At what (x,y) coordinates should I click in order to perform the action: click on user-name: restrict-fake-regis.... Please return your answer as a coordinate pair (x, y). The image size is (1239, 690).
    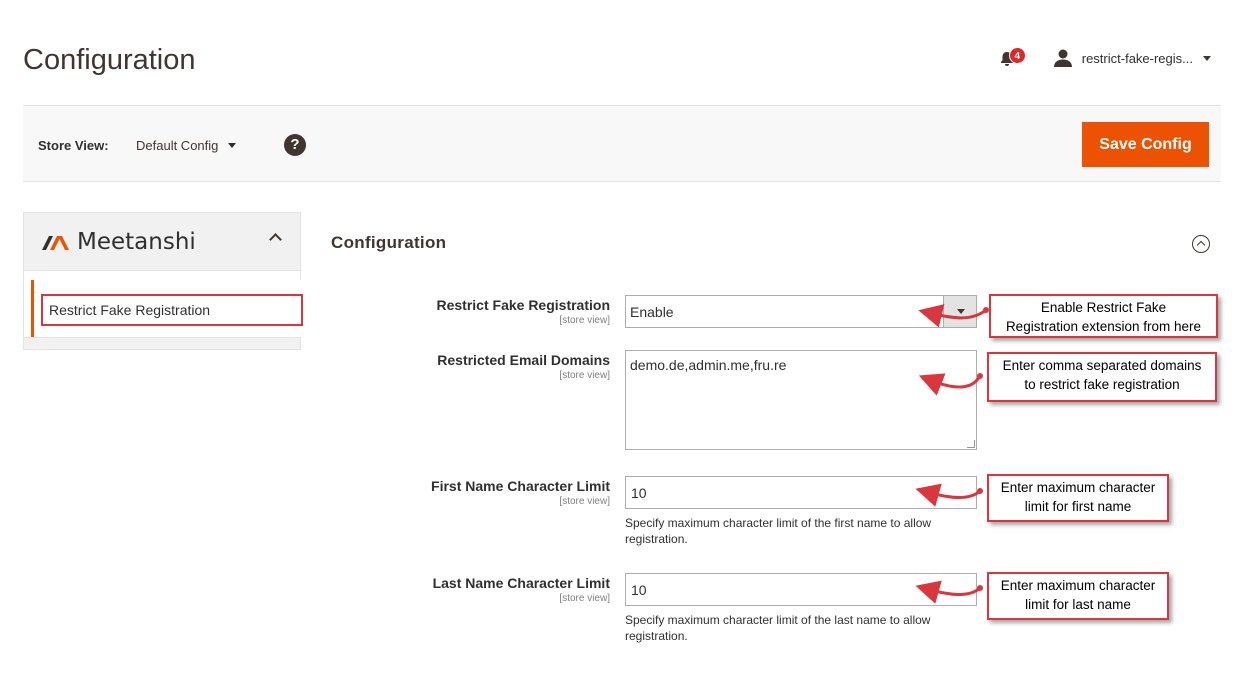
    Looking at the image, I should click on (1137, 58).